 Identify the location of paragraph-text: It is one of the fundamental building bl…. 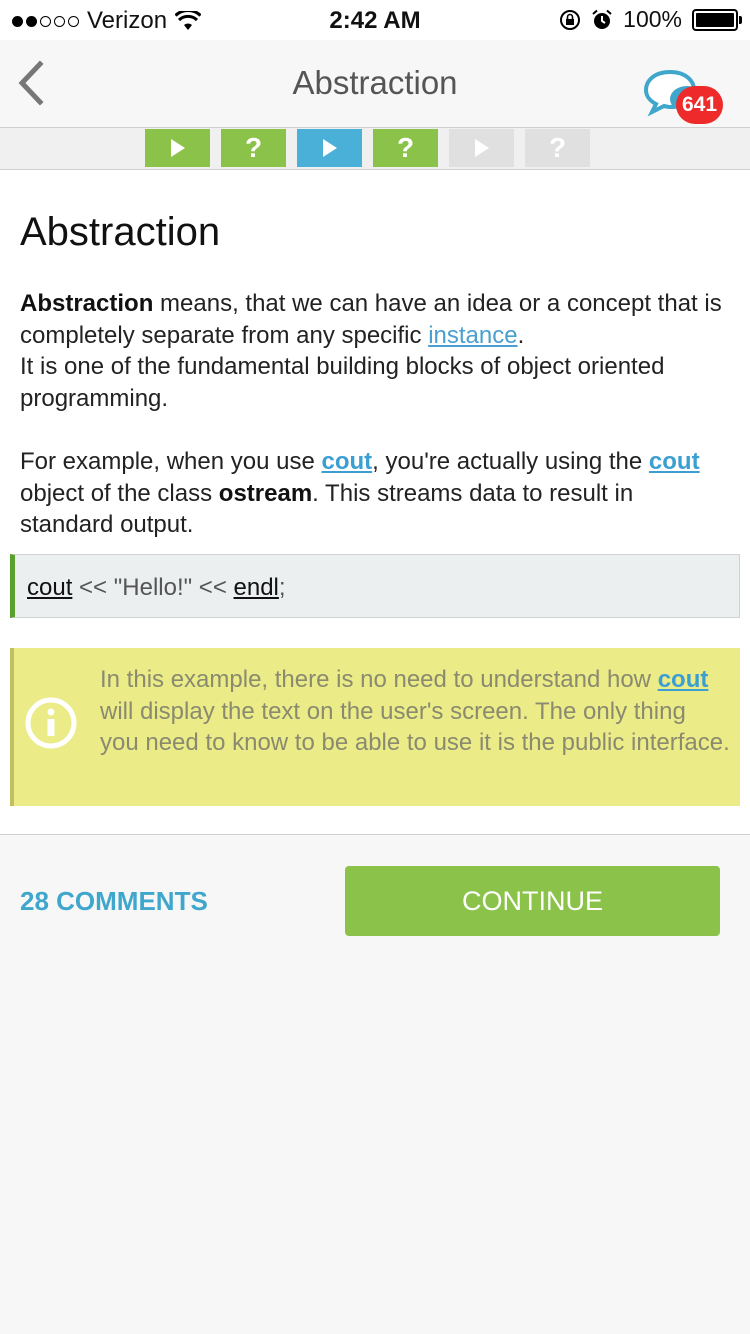
(342, 382).